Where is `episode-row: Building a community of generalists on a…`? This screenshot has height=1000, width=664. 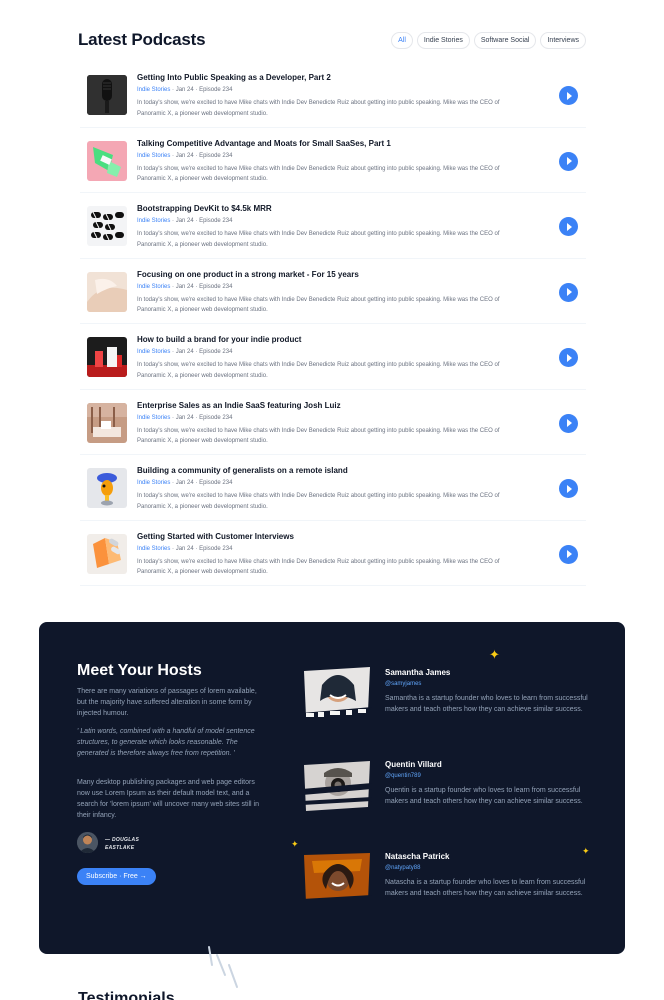
episode-row: Building a community of generalists on a… is located at coordinates (333, 488).